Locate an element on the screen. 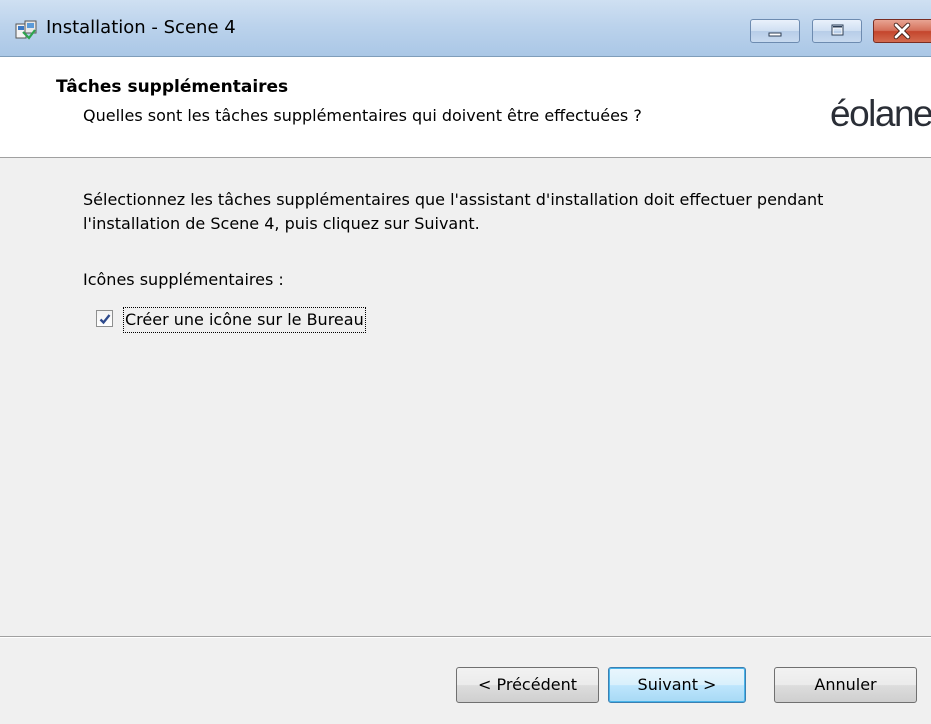 The image size is (931, 724). title-bar: Installation - Scene 4 is located at coordinates (465, 28).